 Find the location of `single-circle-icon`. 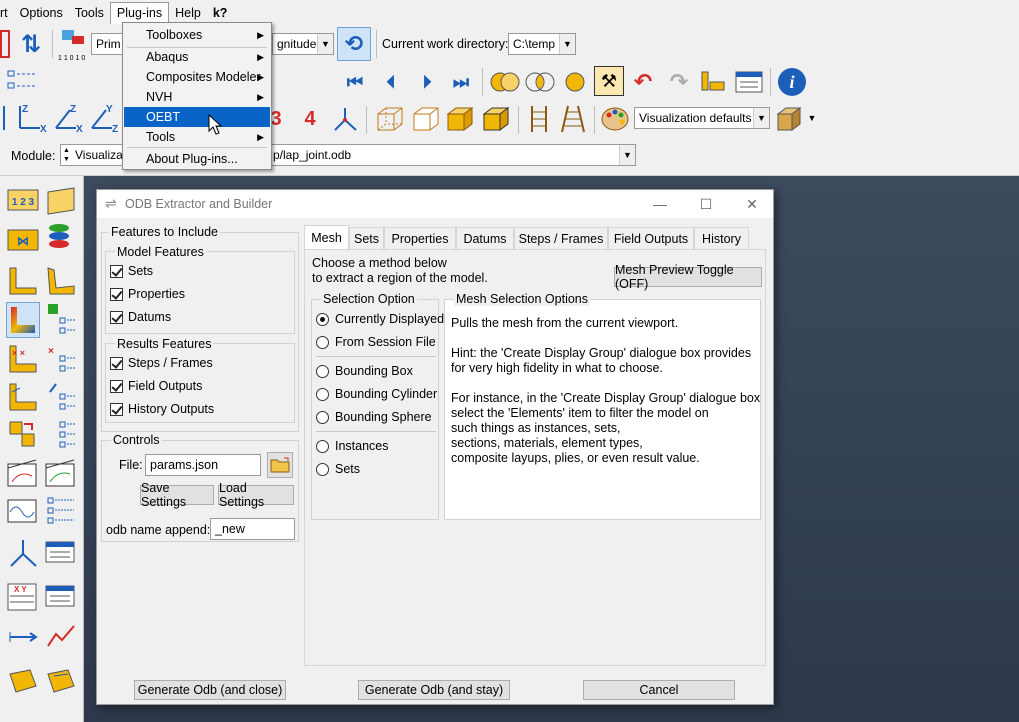

single-circle-icon is located at coordinates (575, 82).